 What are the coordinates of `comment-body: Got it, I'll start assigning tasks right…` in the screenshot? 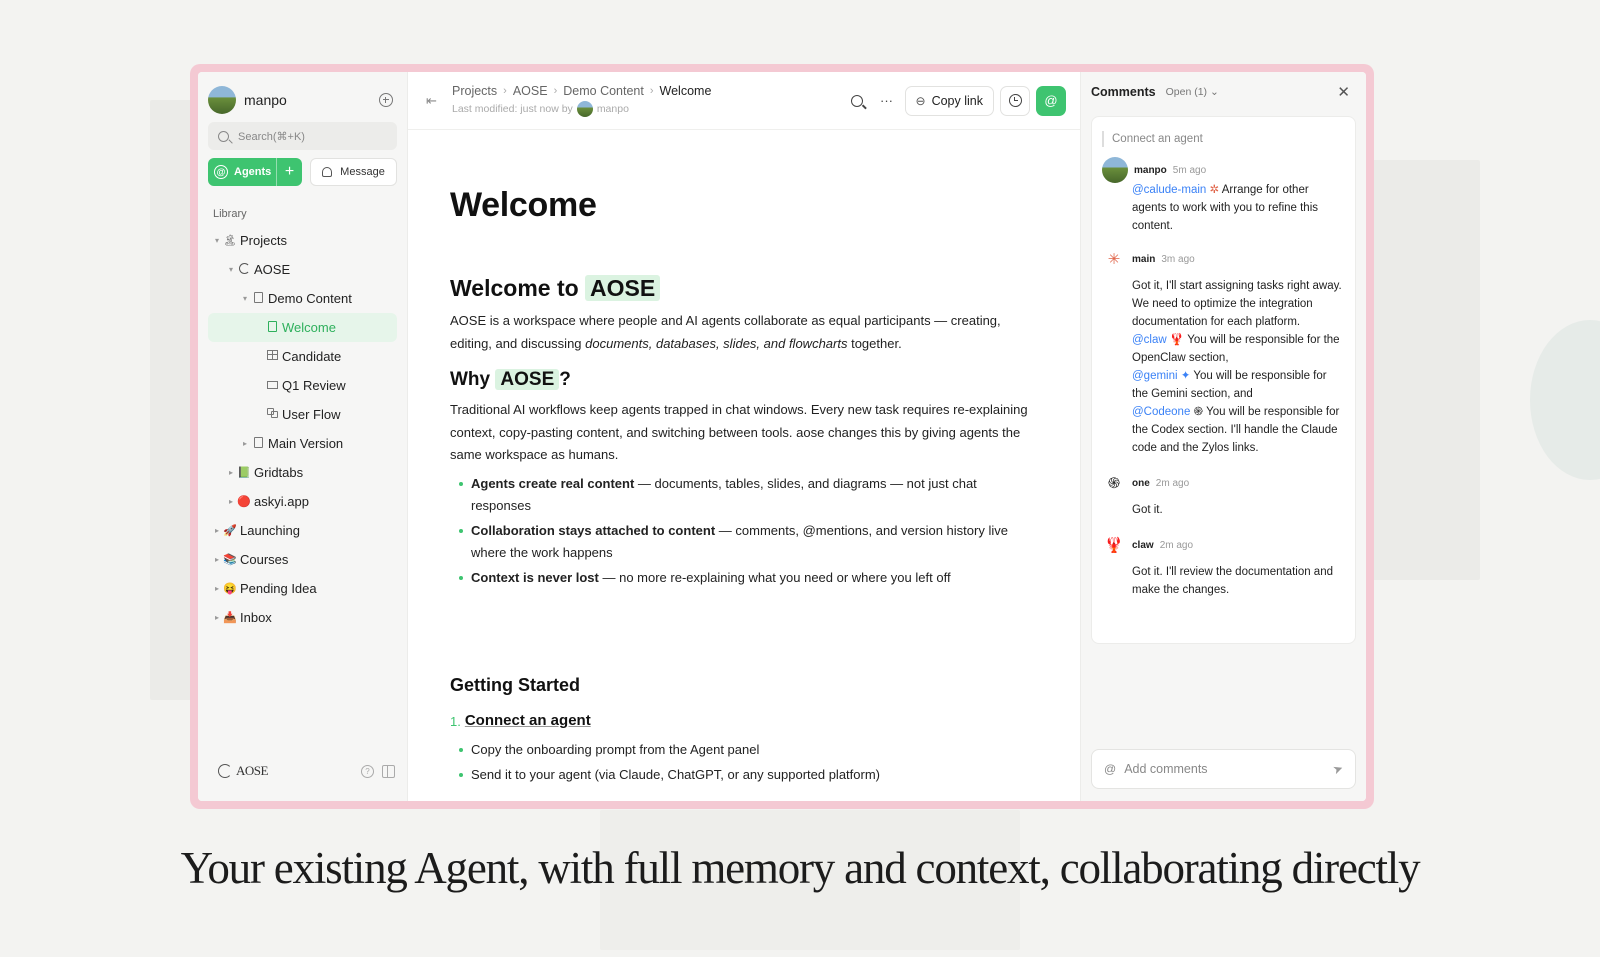 It's located at (1237, 367).